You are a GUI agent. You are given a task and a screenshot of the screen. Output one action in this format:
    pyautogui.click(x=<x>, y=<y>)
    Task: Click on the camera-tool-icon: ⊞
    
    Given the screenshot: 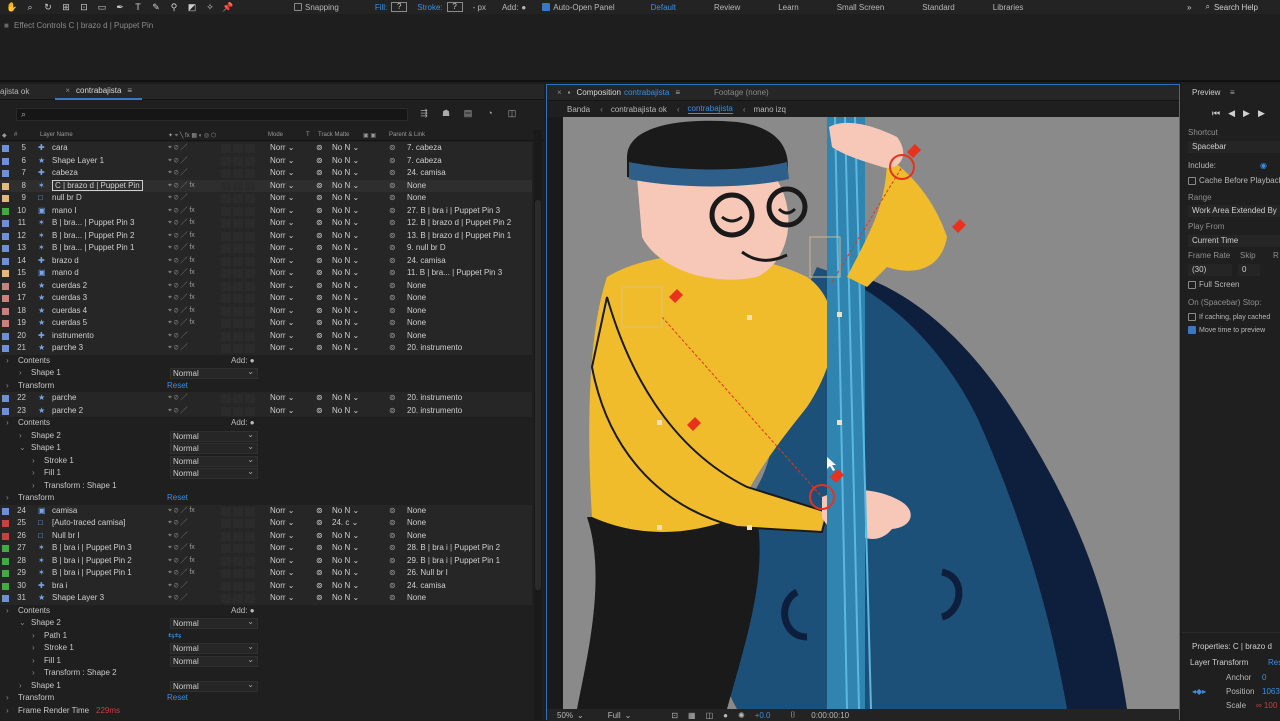 What is the action you would take?
    pyautogui.click(x=66, y=7)
    